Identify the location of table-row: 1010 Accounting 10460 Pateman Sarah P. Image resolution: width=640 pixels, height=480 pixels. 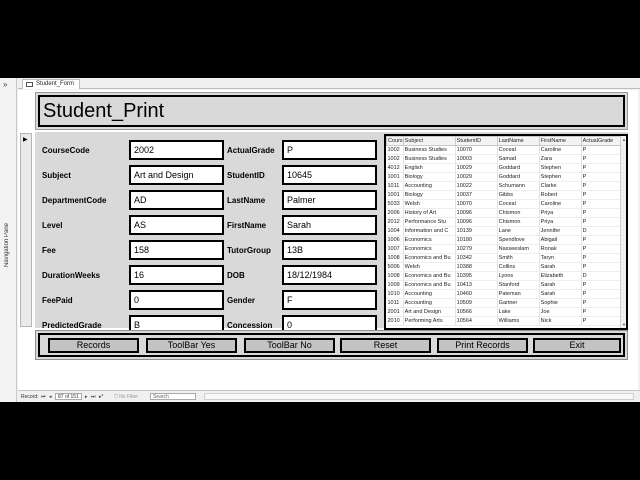
(504, 294).